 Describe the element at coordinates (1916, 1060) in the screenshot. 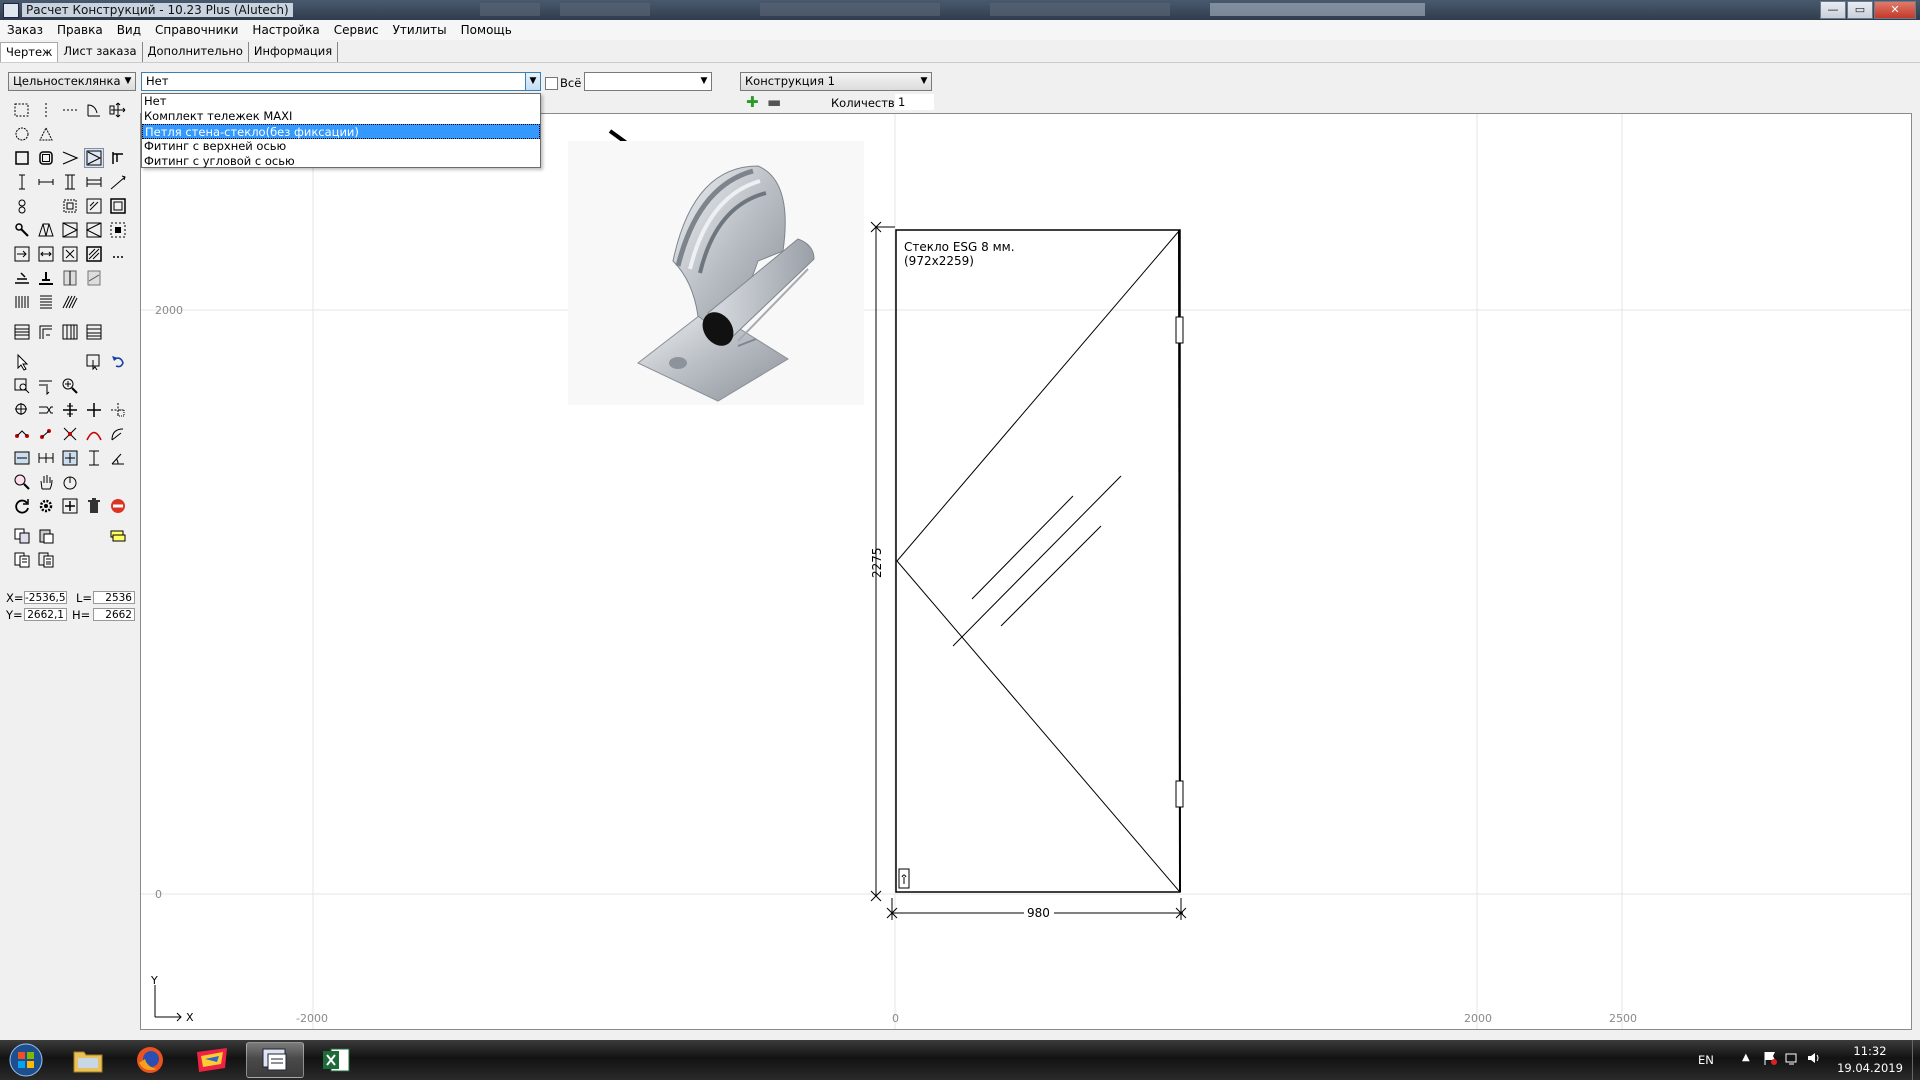

I see `show-desktop-button` at that location.